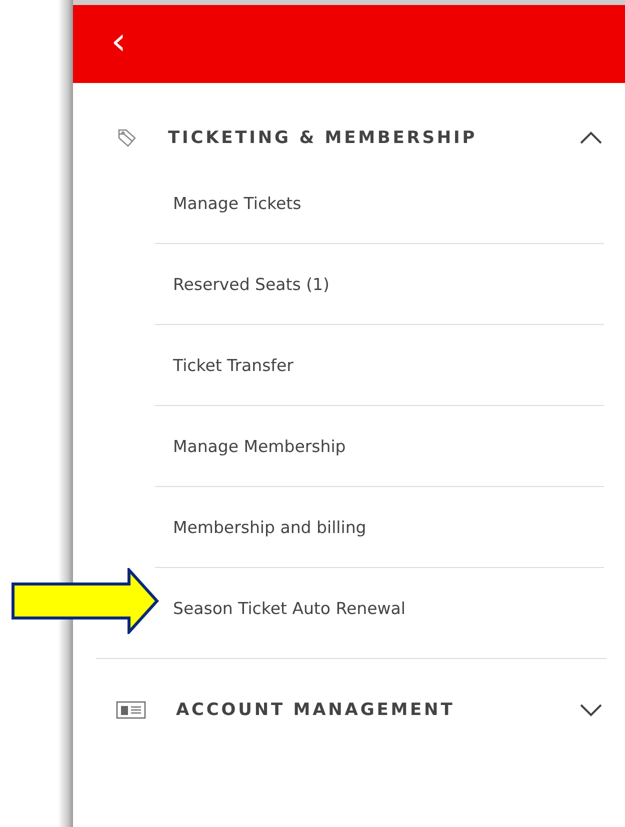 This screenshot has height=827, width=625. I want to click on menu-item: Reserved Seats (1), so click(251, 284).